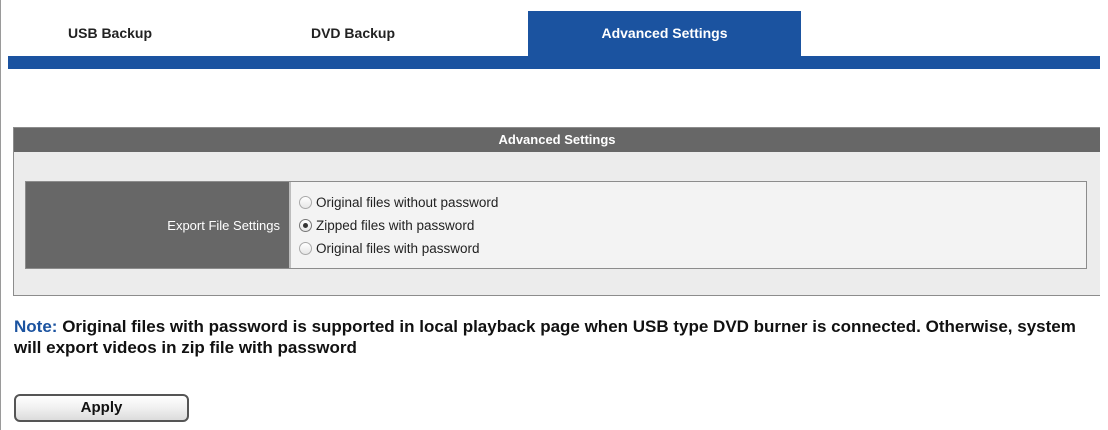 The image size is (1108, 430). Describe the element at coordinates (101, 408) in the screenshot. I see `apply-button: Apply` at that location.